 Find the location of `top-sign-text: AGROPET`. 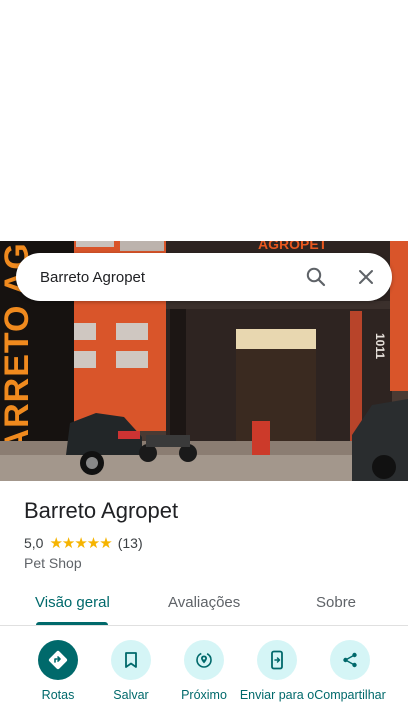

top-sign-text: AGROPET is located at coordinates (293, 246).